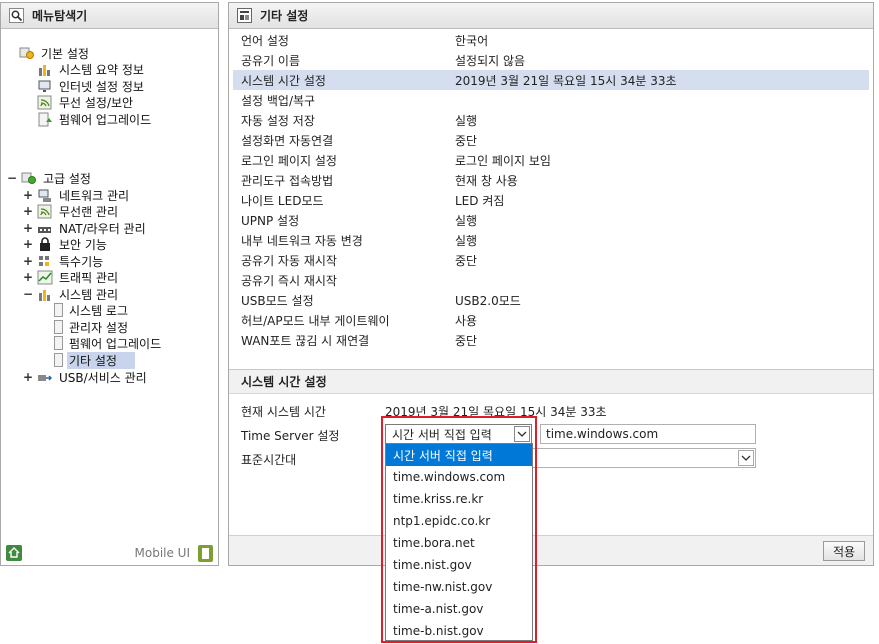 Image resolution: width=879 pixels, height=644 pixels. What do you see at coordinates (99, 310) in the screenshot?
I see `tree-item-label: 시스템 로그` at bounding box center [99, 310].